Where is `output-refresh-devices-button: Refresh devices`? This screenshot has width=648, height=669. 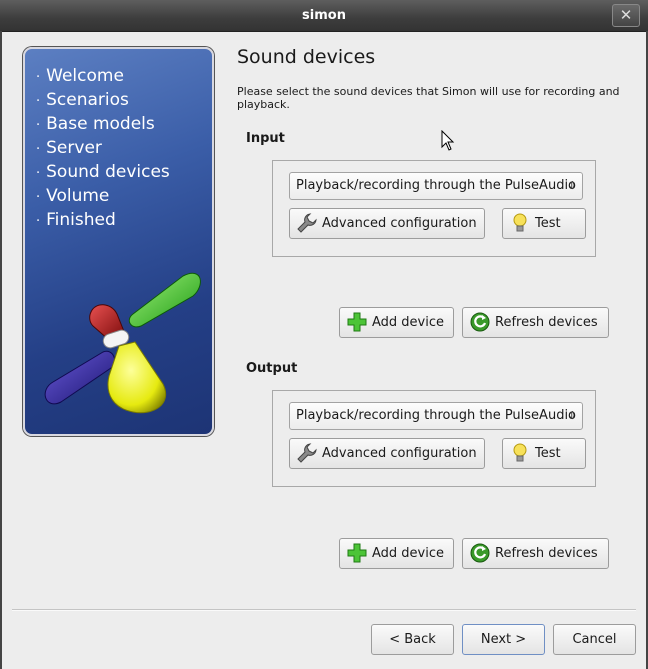
output-refresh-devices-button: Refresh devices is located at coordinates (535, 553).